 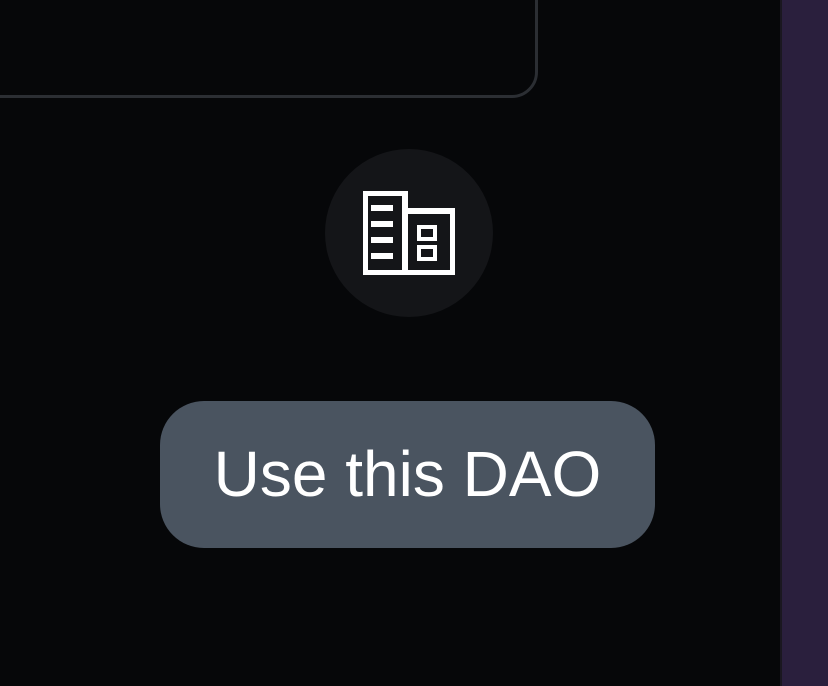 What do you see at coordinates (804, 343) in the screenshot?
I see `side-panel-edge` at bounding box center [804, 343].